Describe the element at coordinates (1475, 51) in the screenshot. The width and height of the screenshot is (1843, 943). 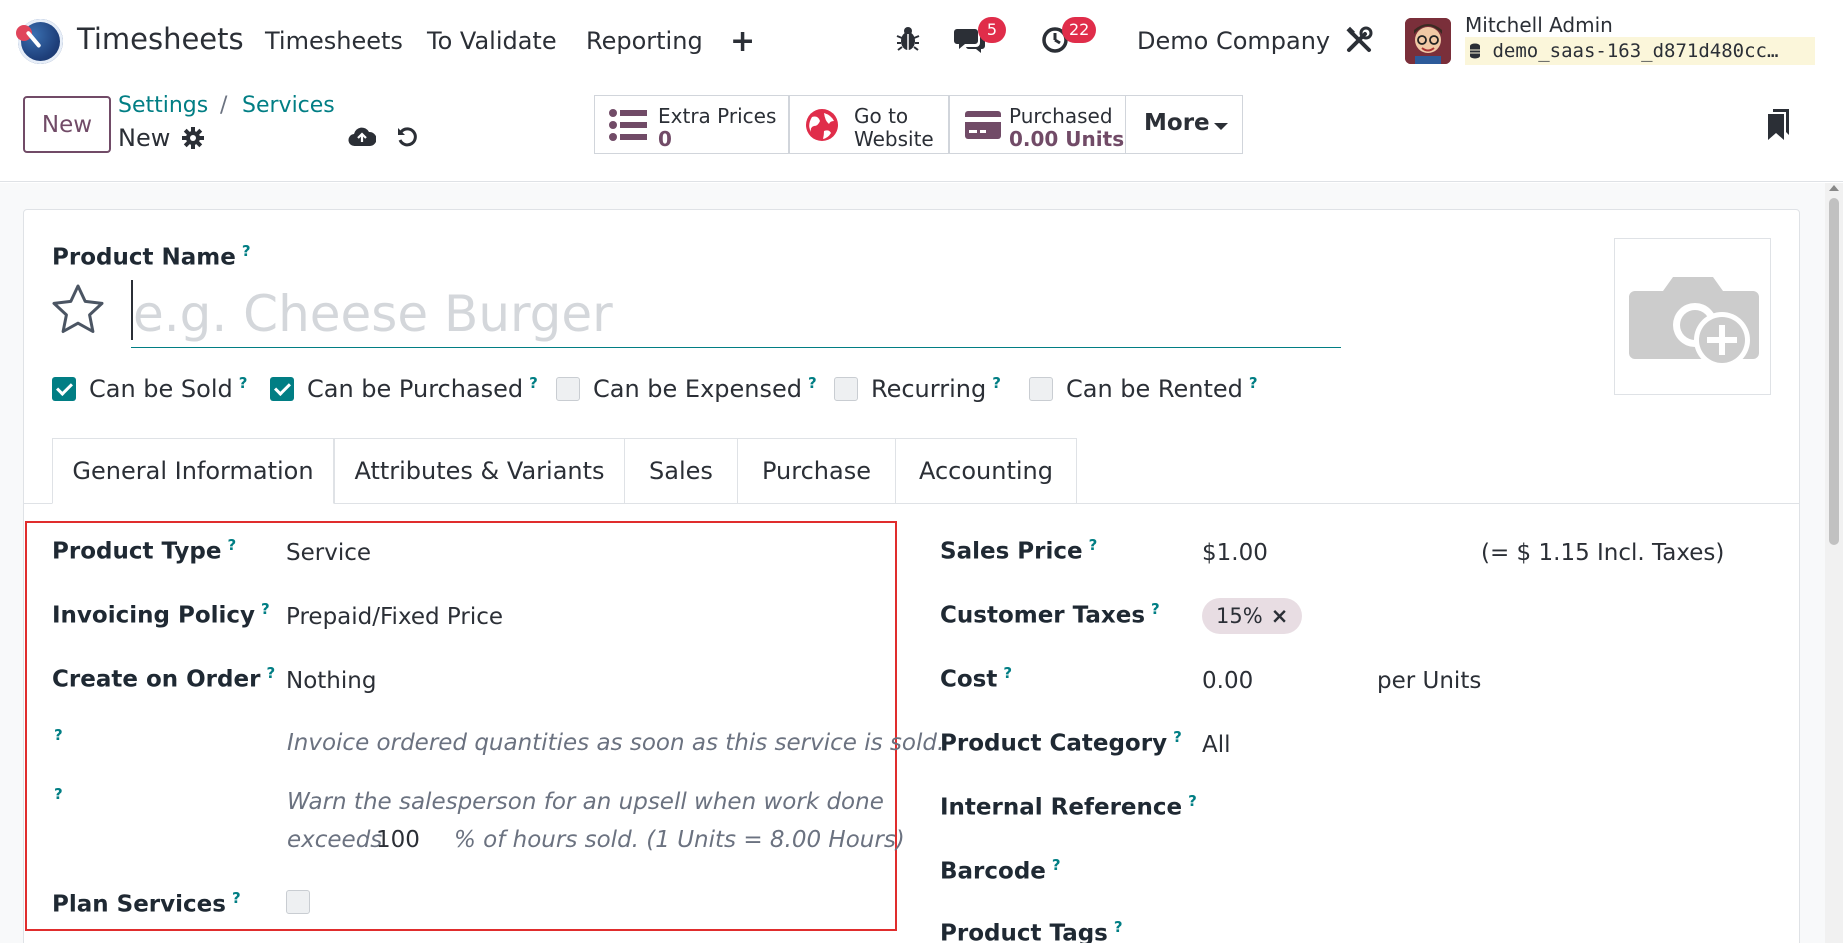
I see `database-icon` at that location.